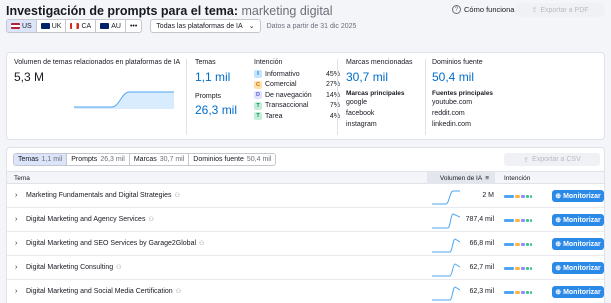 This screenshot has width=611, height=303. I want to click on prompts-value: 26,3 mil, so click(216, 110).